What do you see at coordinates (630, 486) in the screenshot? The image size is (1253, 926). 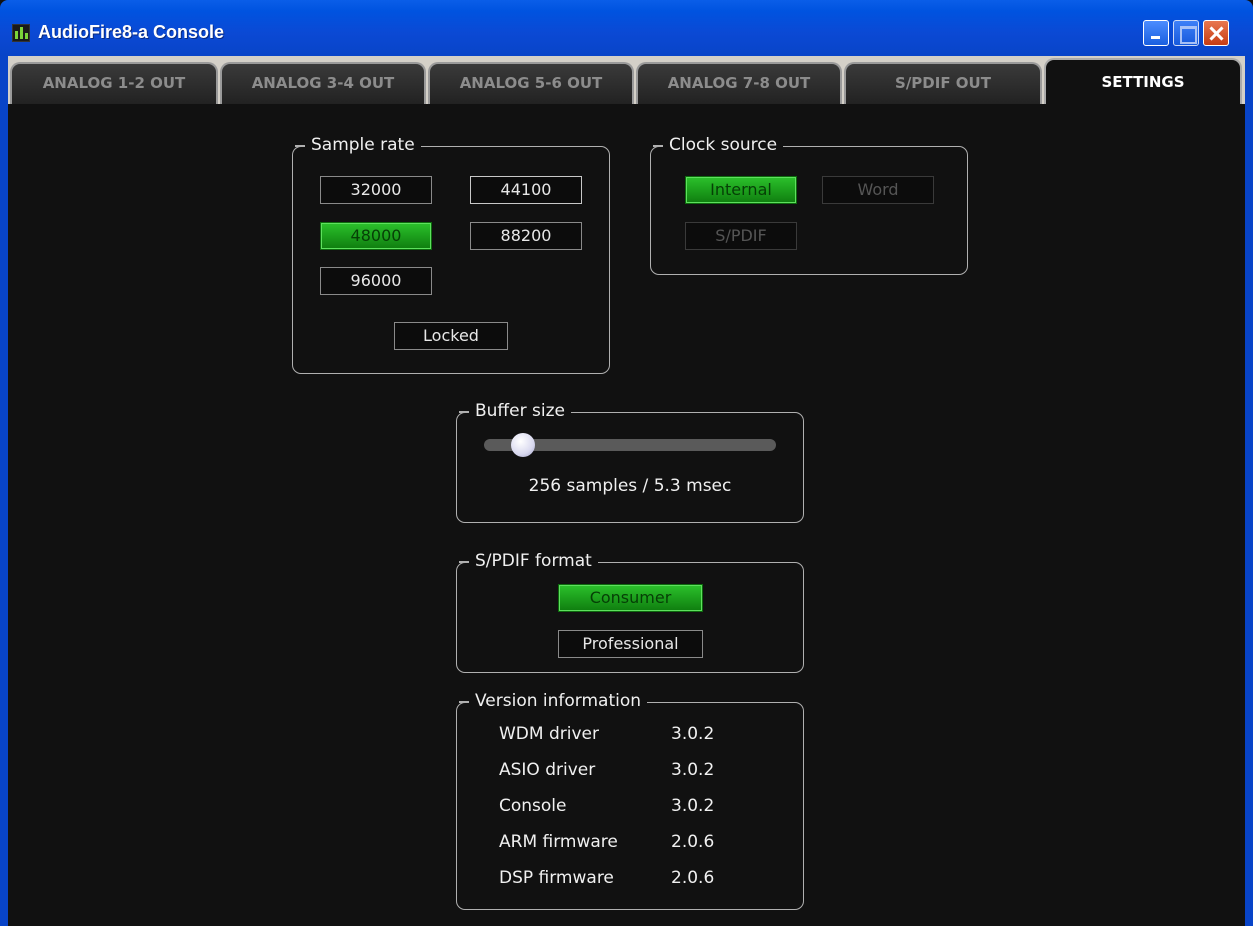 I see `buffer-size-value: 256 samples / 5.3 msec` at bounding box center [630, 486].